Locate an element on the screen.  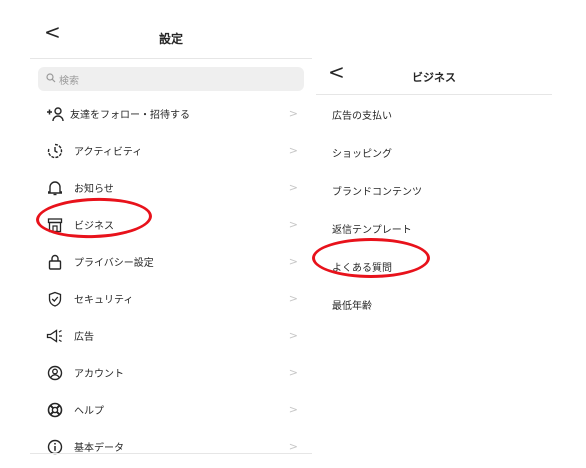
business-item-minimum-age: 最低年齢 is located at coordinates (434, 304).